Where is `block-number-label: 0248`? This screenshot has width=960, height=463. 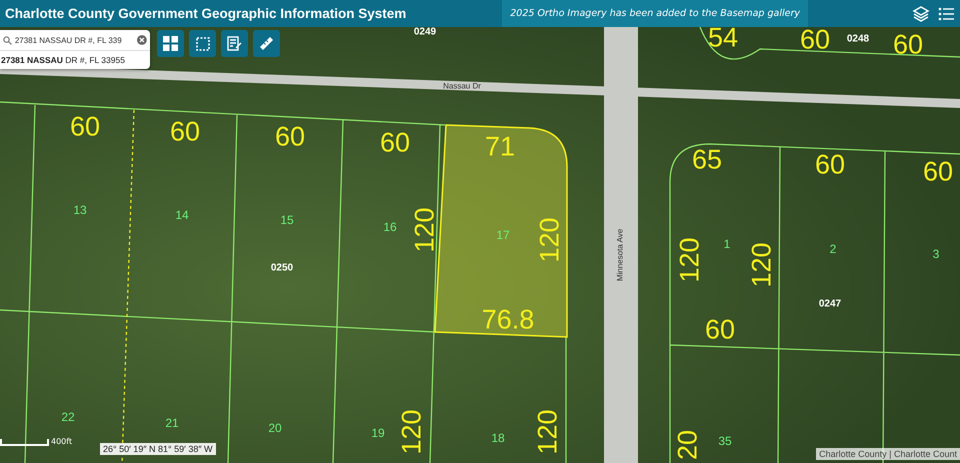 block-number-label: 0248 is located at coordinates (858, 39).